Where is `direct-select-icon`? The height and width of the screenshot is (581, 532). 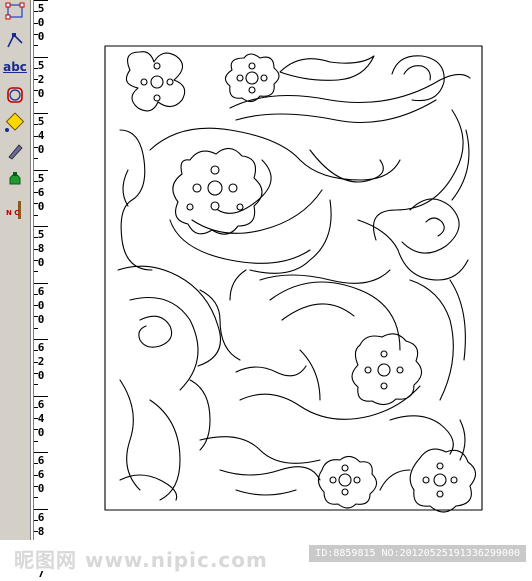 direct-select-icon is located at coordinates (15, 39).